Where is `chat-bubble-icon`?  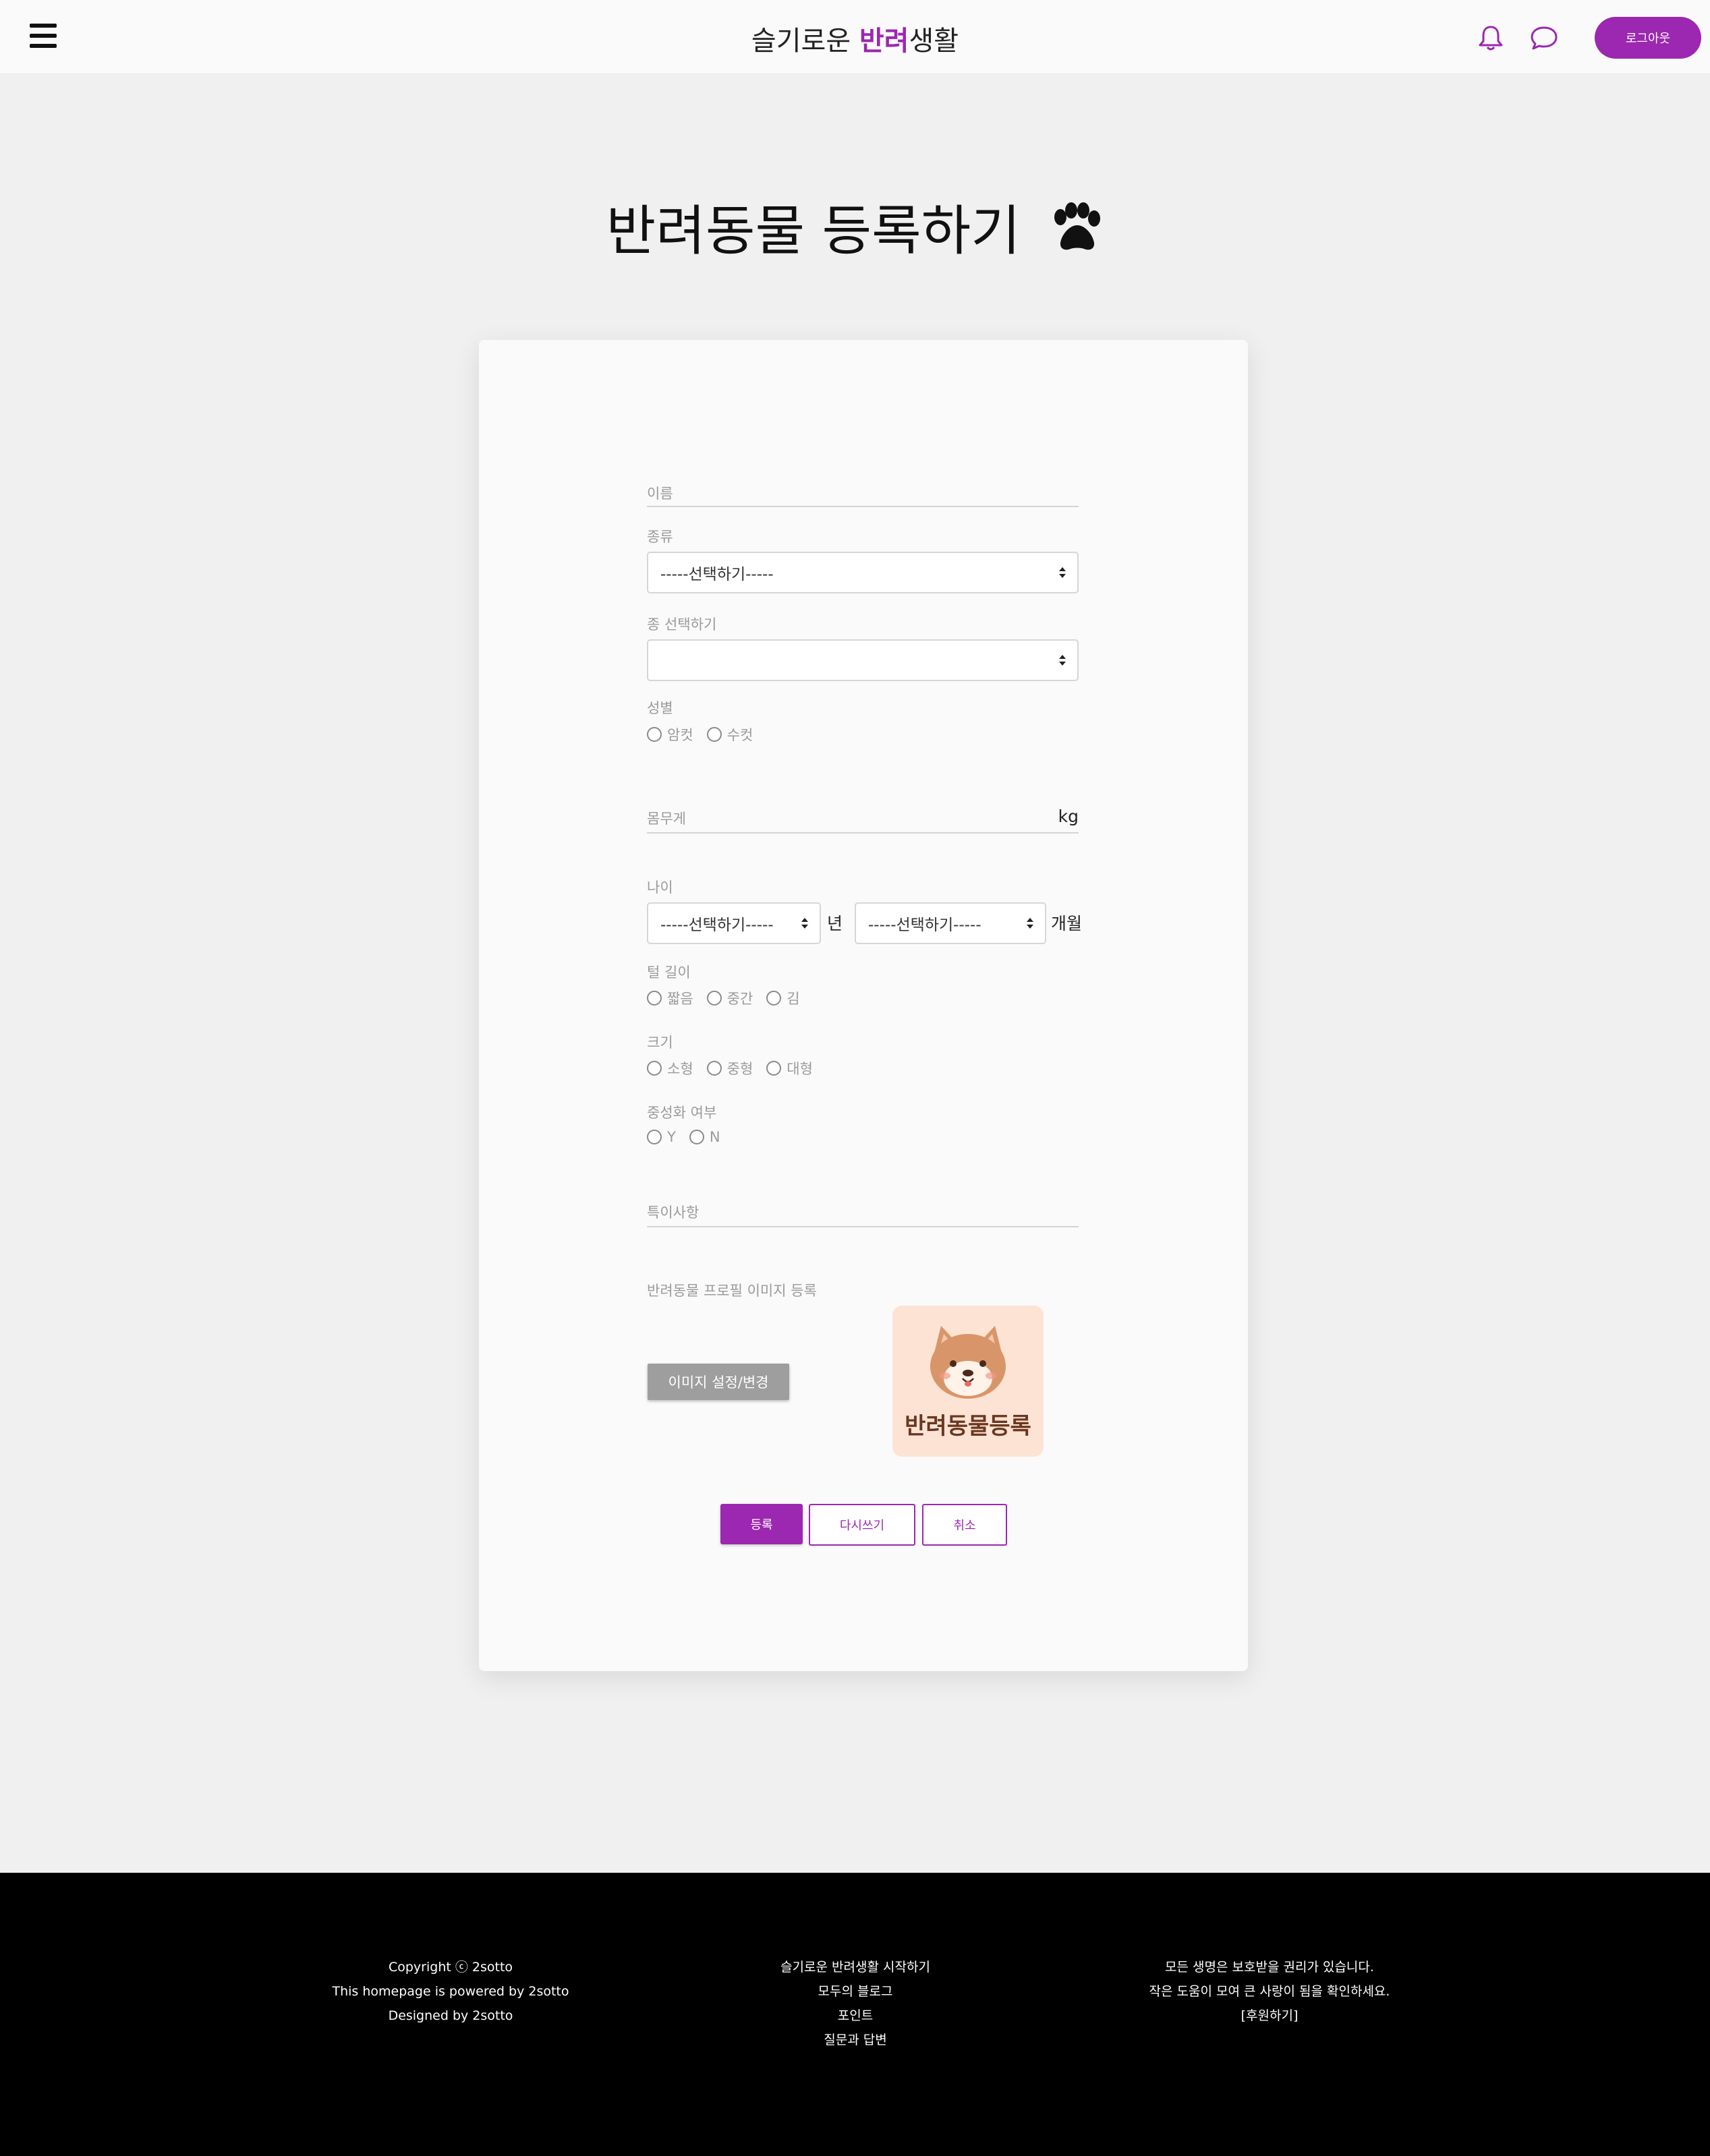 chat-bubble-icon is located at coordinates (1544, 37).